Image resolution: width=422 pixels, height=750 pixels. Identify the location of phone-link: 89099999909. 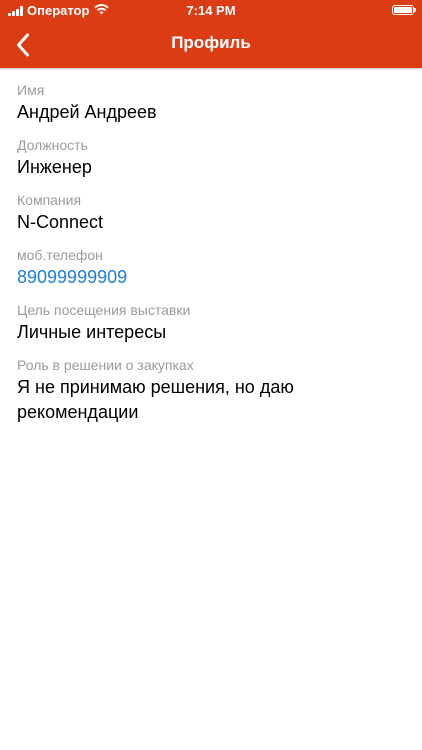
(211, 277).